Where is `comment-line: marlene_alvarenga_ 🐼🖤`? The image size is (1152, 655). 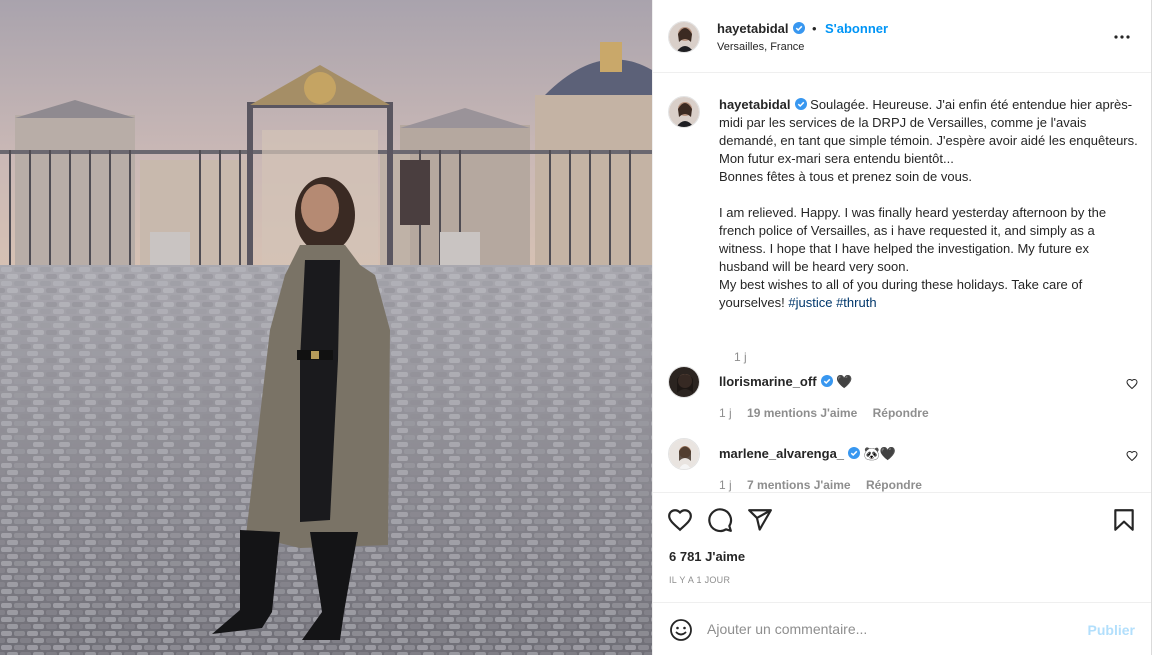
comment-line: marlene_alvarenga_ 🐼🖤 is located at coordinates (807, 454).